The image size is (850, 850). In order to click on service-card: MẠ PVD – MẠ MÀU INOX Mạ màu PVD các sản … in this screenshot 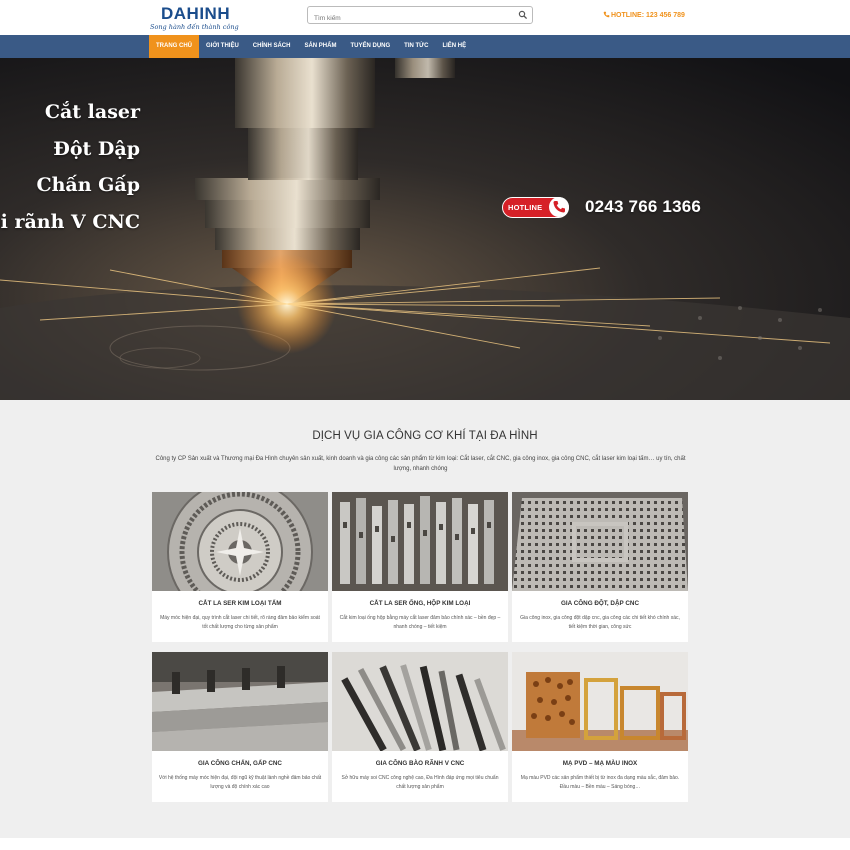, I will do `click(600, 727)`.